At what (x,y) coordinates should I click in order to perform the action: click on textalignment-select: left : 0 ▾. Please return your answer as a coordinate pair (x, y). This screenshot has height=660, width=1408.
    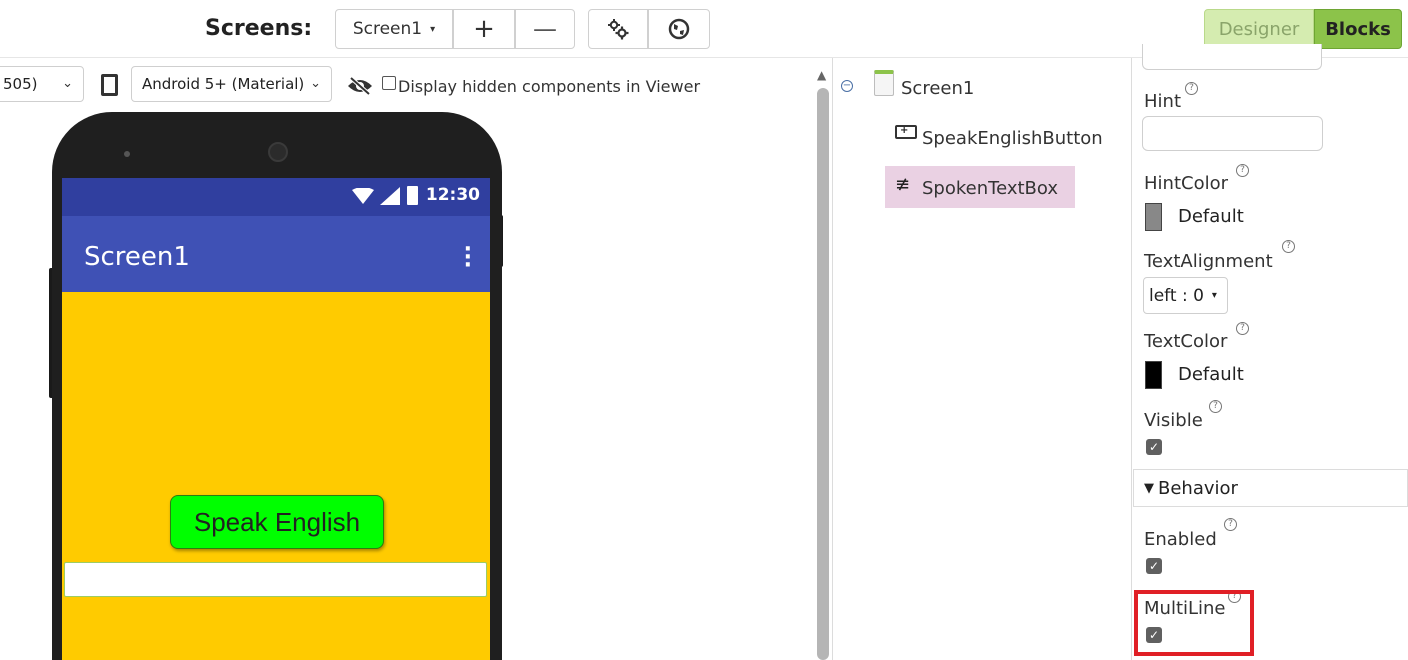
    Looking at the image, I should click on (1185, 295).